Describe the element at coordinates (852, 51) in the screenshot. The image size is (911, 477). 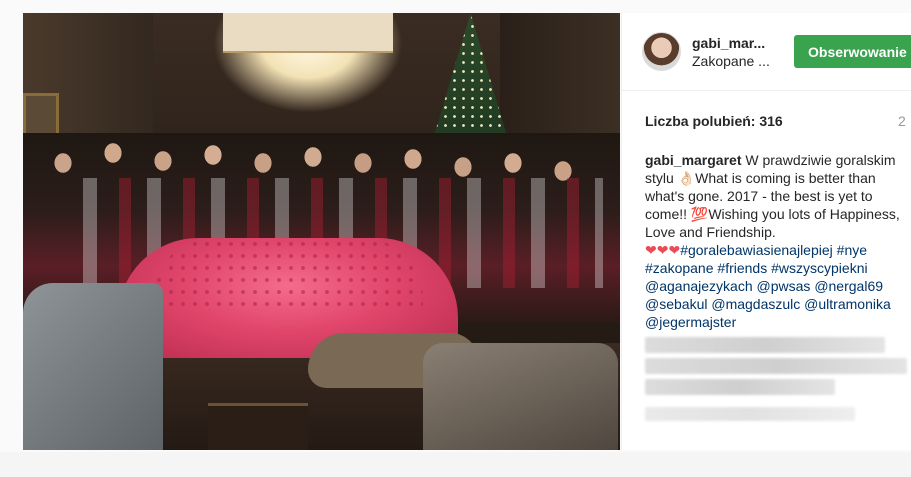
I see `follow-button: Obserwowanie` at that location.